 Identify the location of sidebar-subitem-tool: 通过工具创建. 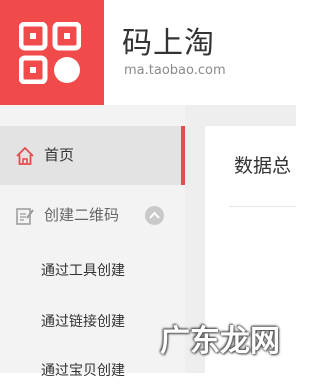
(111, 271).